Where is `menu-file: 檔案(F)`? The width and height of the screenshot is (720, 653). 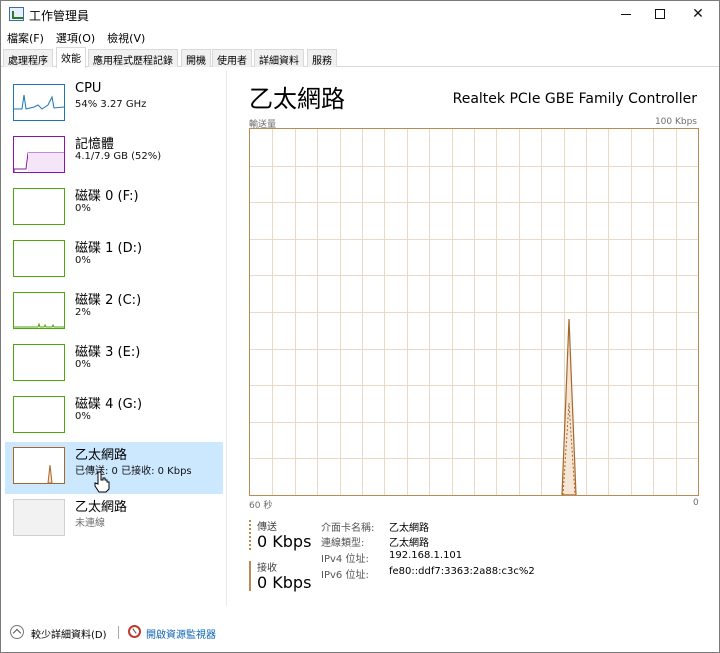 menu-file: 檔案(F) is located at coordinates (25, 37).